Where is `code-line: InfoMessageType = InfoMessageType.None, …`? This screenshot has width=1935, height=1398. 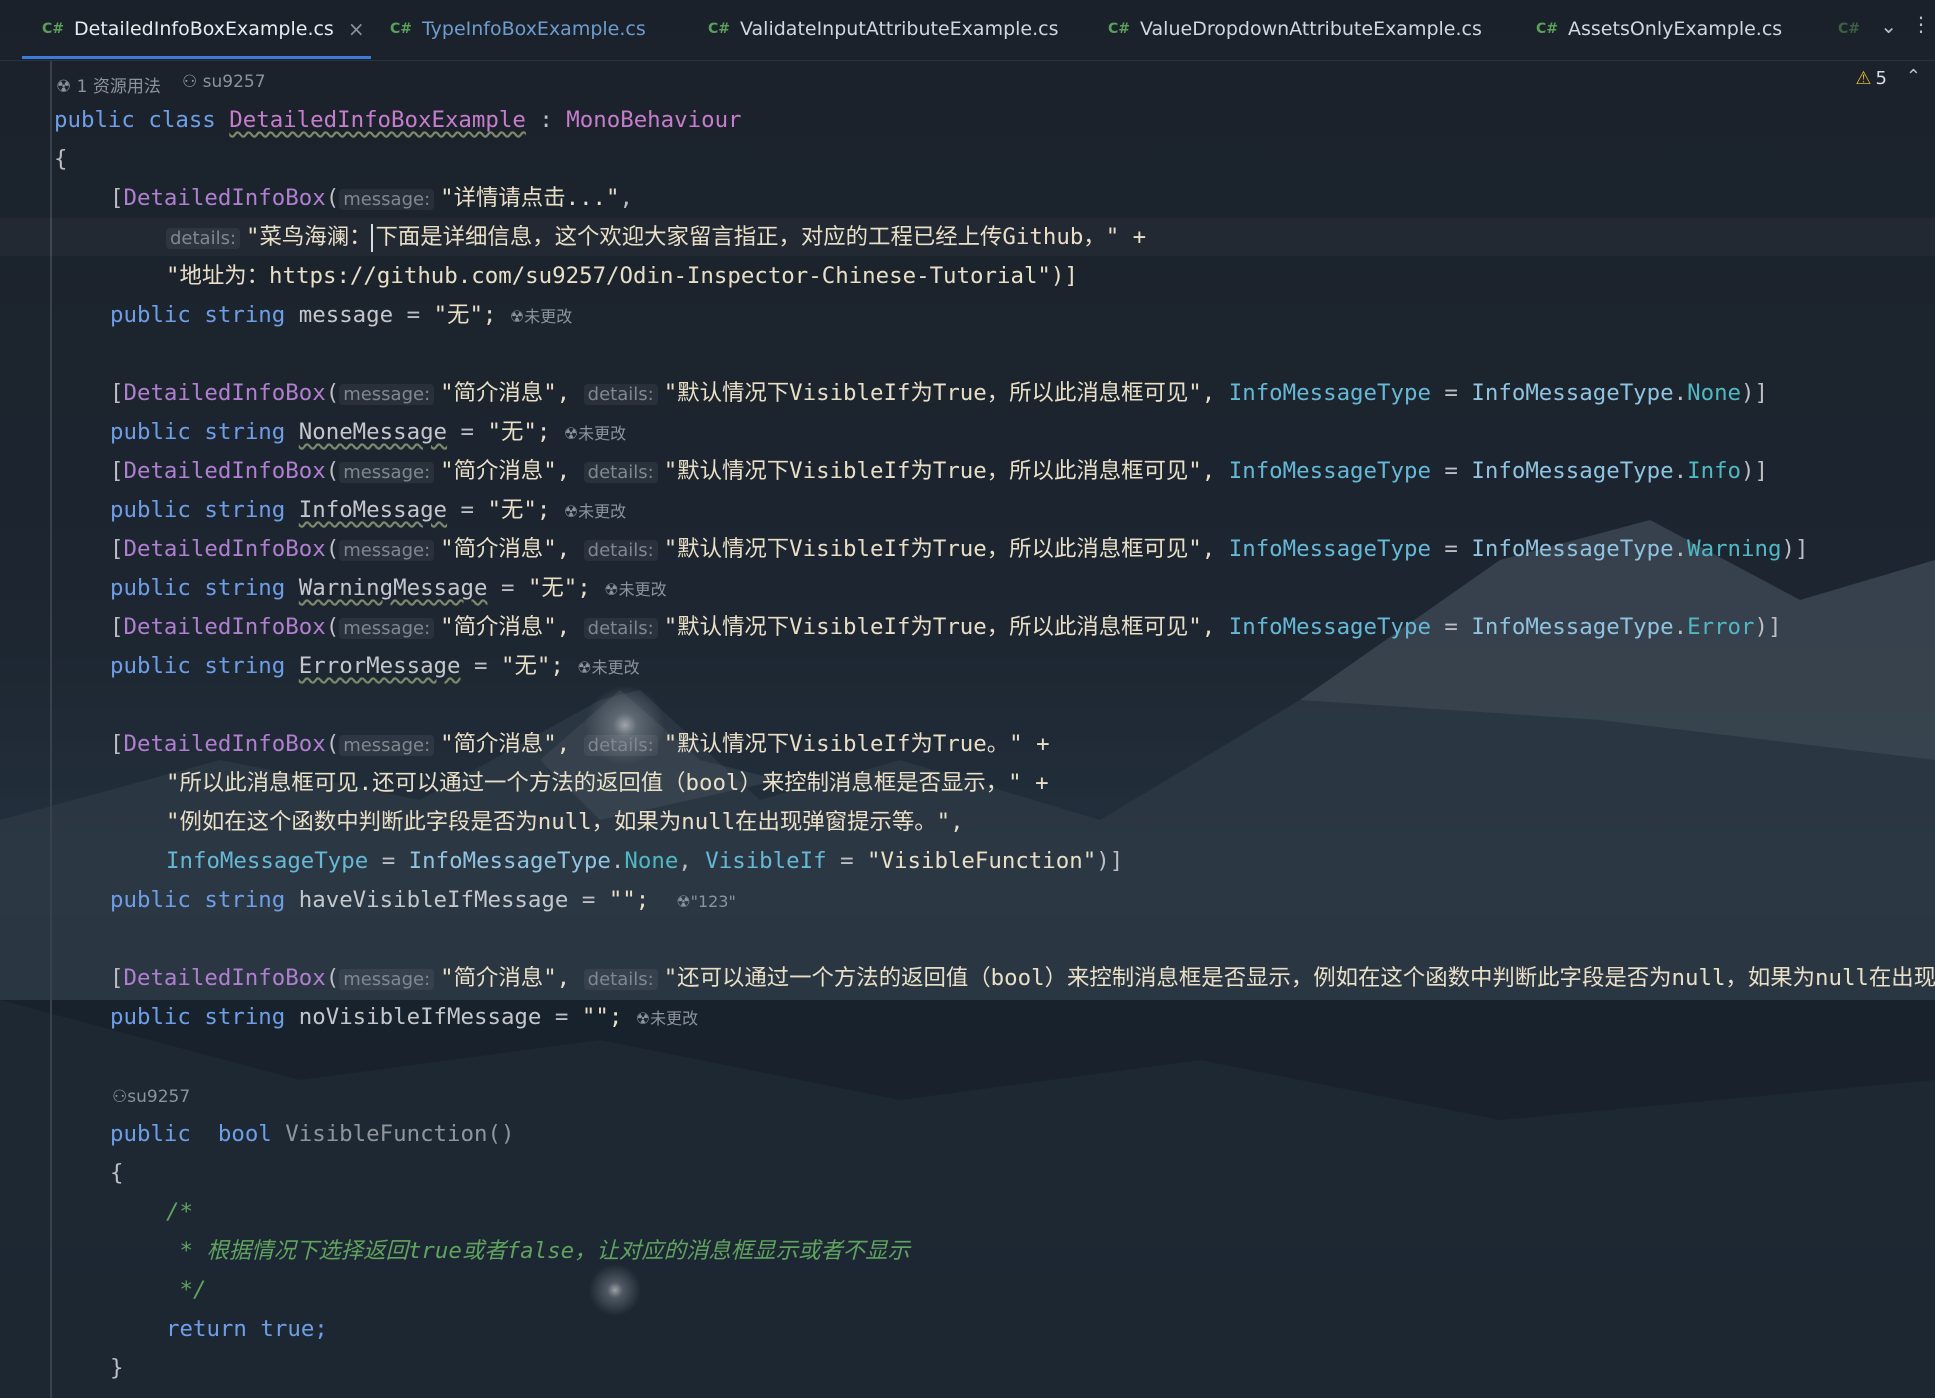
code-line: InfoMessageType = InfoMessageType.None, … is located at coordinates (645, 861).